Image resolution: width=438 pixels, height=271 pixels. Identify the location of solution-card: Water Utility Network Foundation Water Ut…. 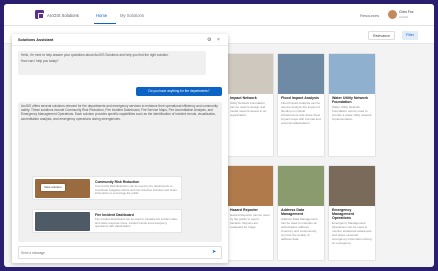
(352, 105).